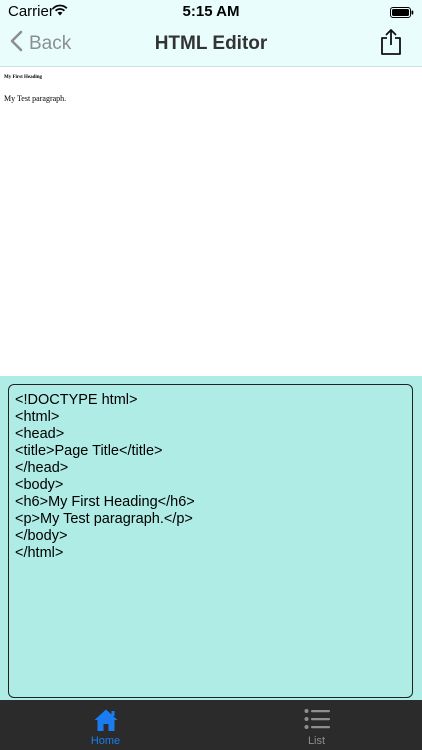 Image resolution: width=422 pixels, height=750 pixels. What do you see at coordinates (316, 719) in the screenshot?
I see `list-icon` at bounding box center [316, 719].